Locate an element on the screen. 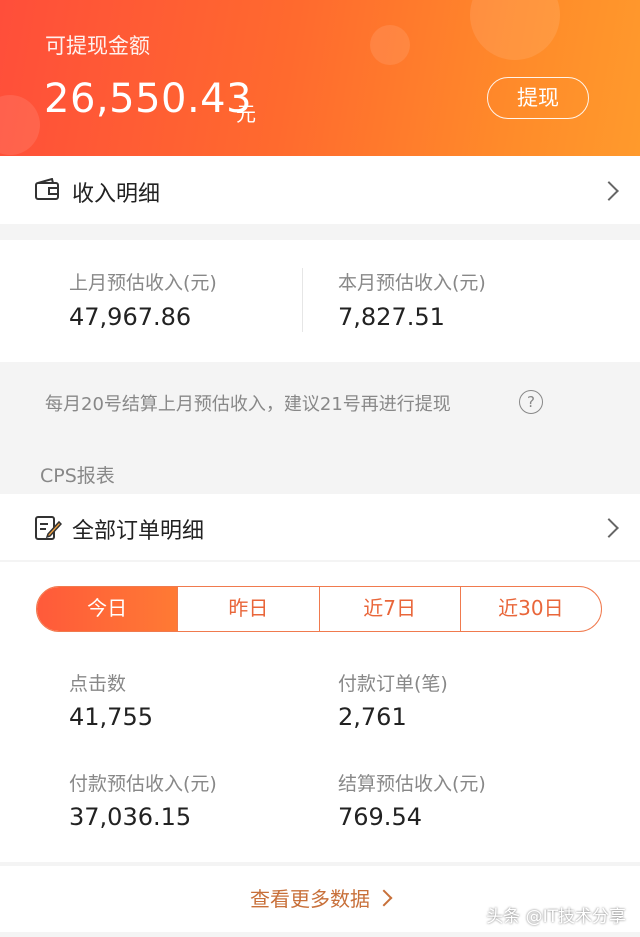 The width and height of the screenshot is (640, 937). divider is located at coordinates (302, 300).